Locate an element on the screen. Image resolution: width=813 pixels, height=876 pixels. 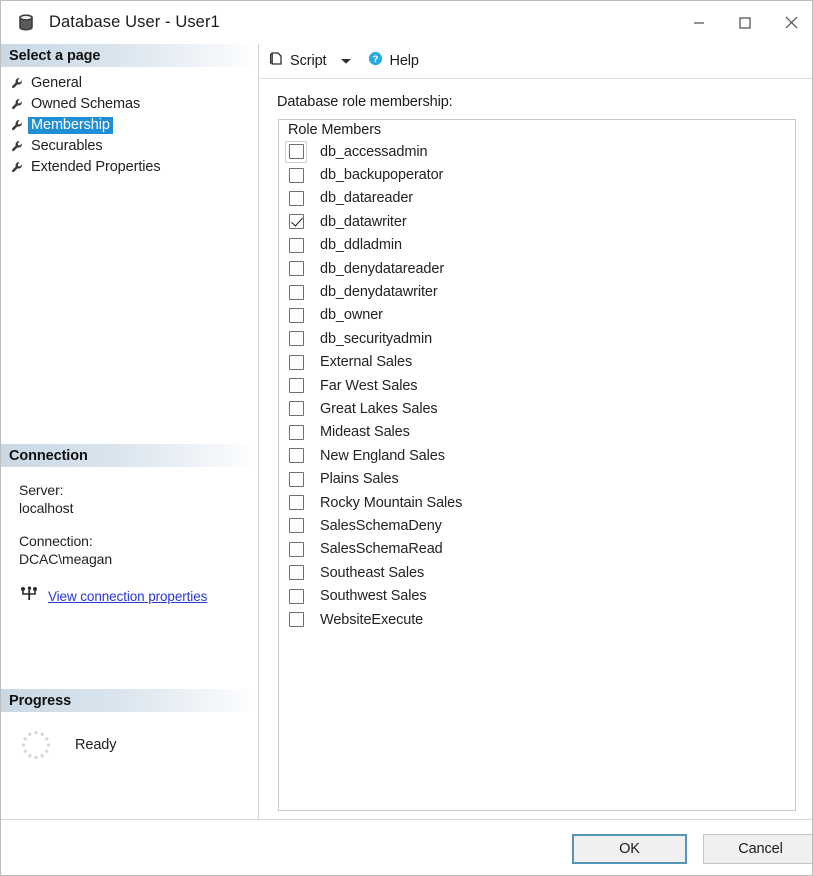
maximize-icon is located at coordinates (745, 22).